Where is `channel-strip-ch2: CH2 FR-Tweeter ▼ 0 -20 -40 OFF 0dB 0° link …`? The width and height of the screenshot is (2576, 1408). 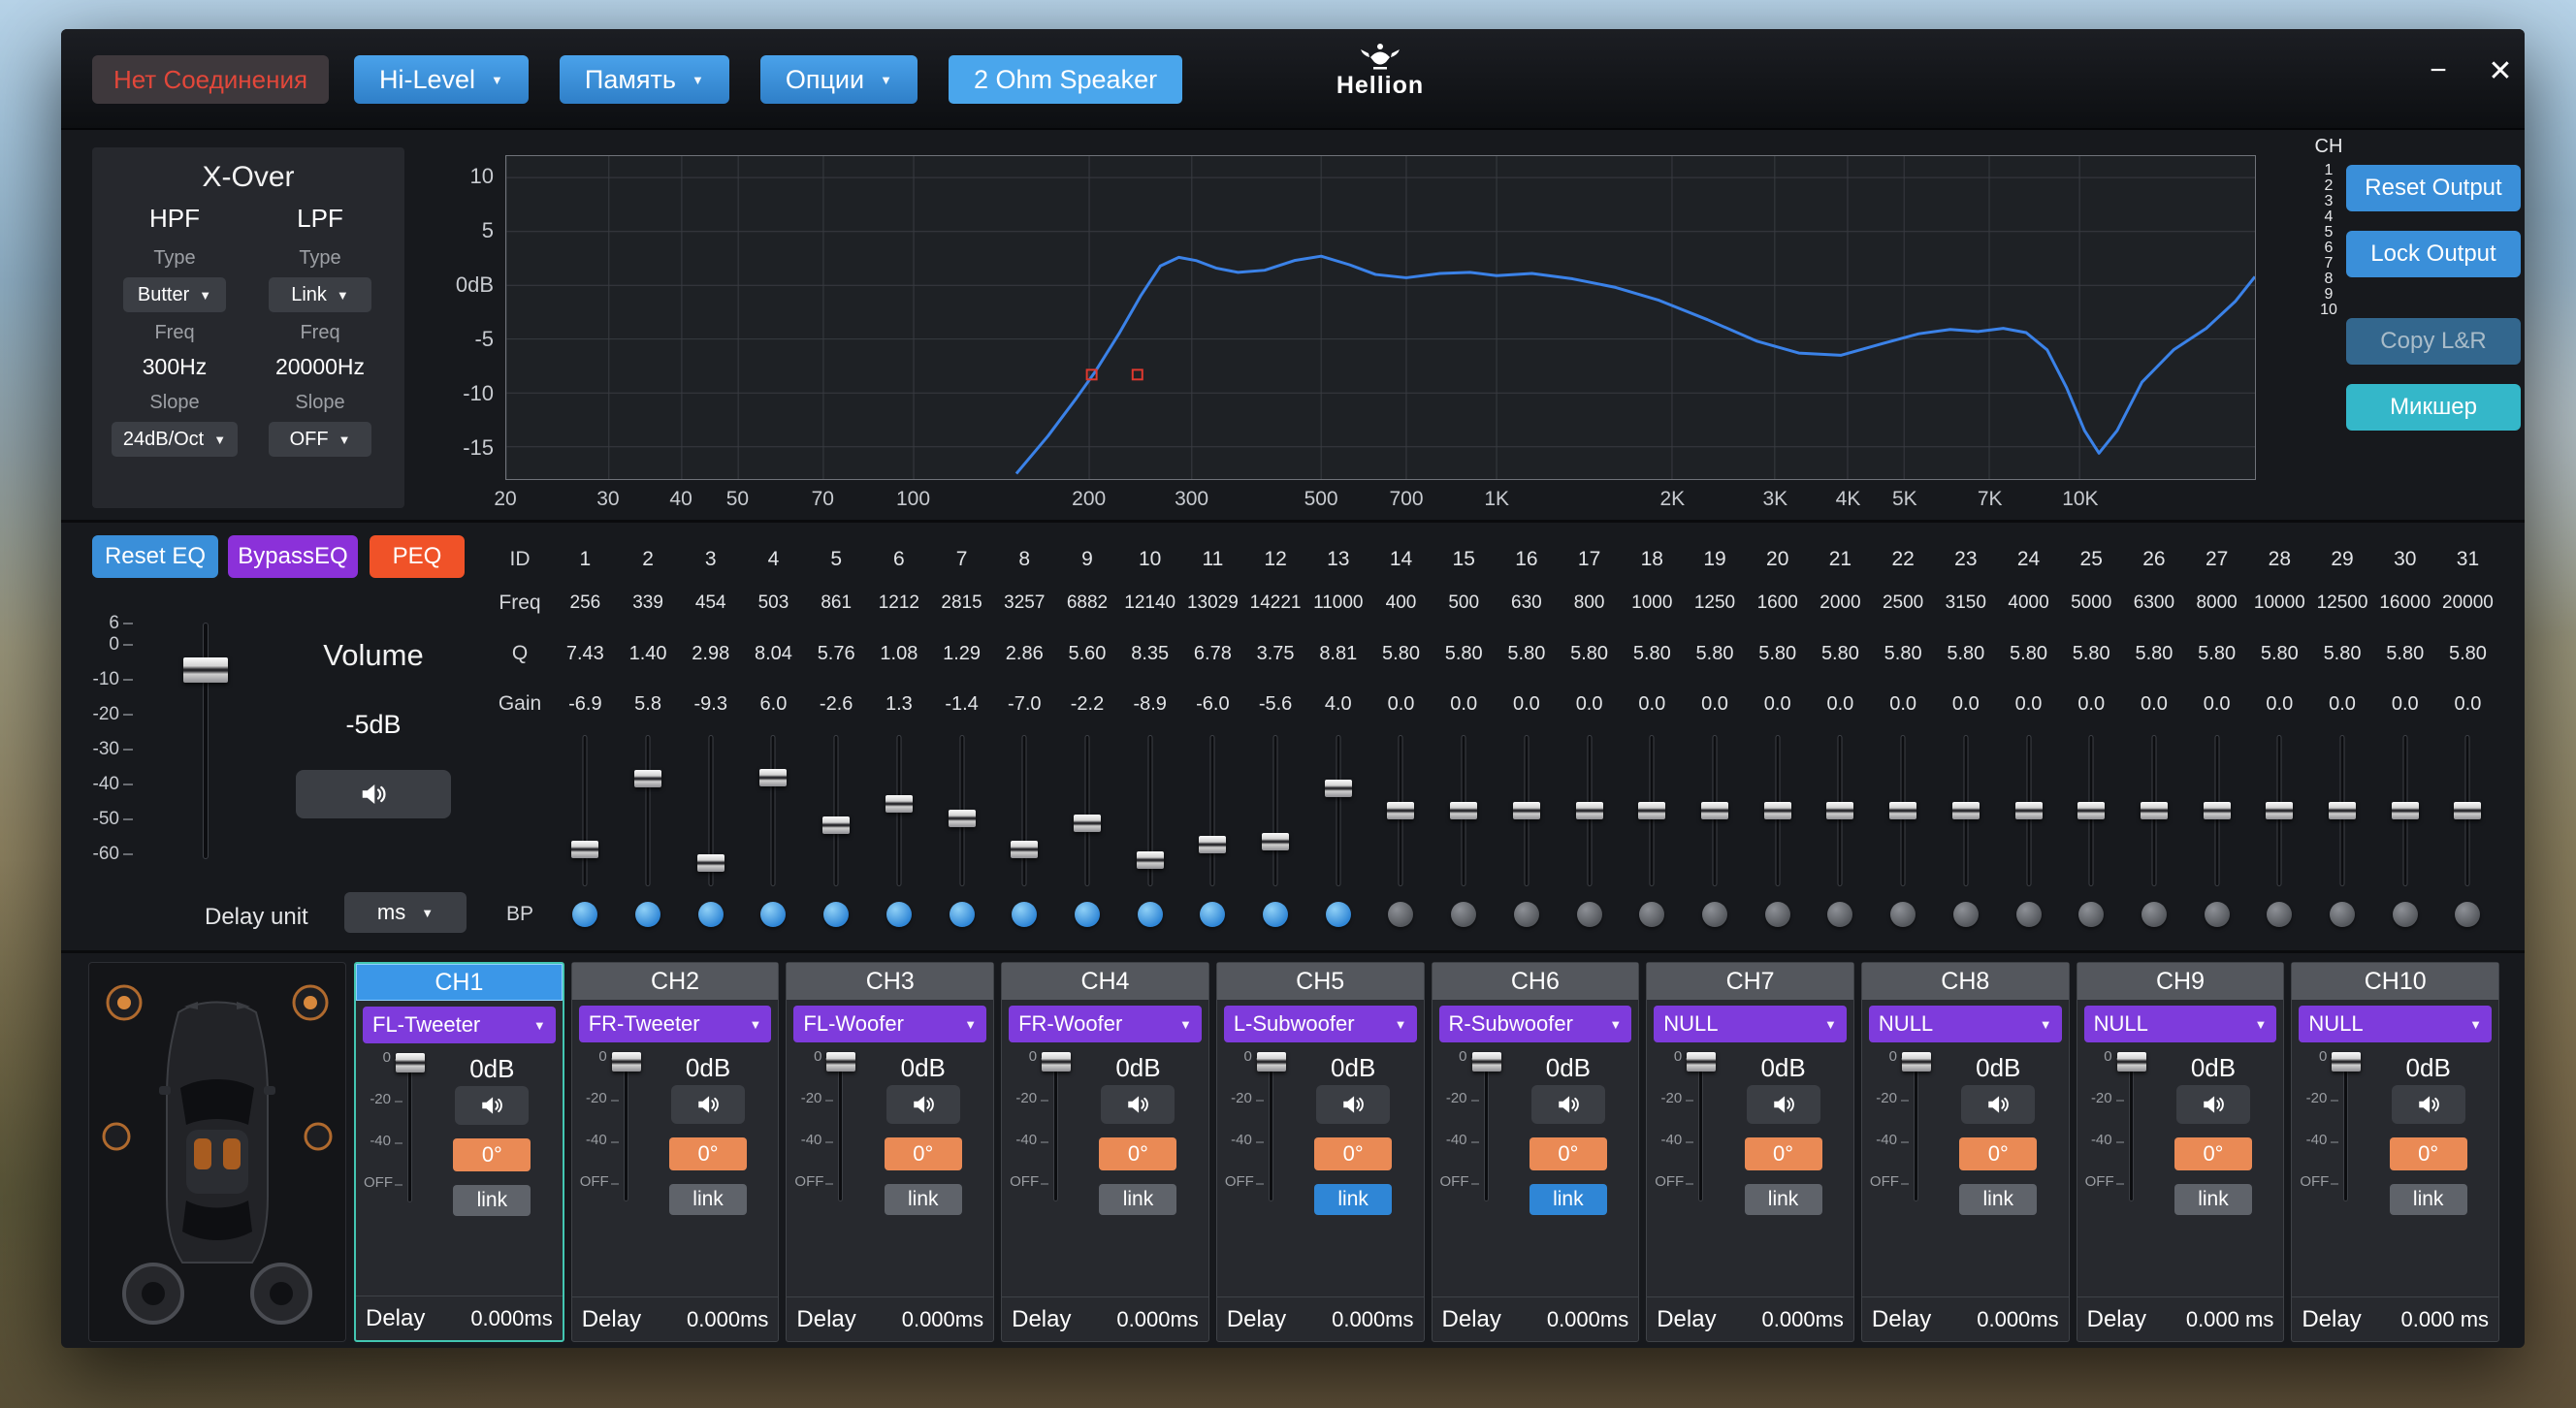
channel-strip-ch2: CH2 FR-Tweeter ▼ 0 -20 -40 OFF 0dB 0° link … is located at coordinates (675, 1152).